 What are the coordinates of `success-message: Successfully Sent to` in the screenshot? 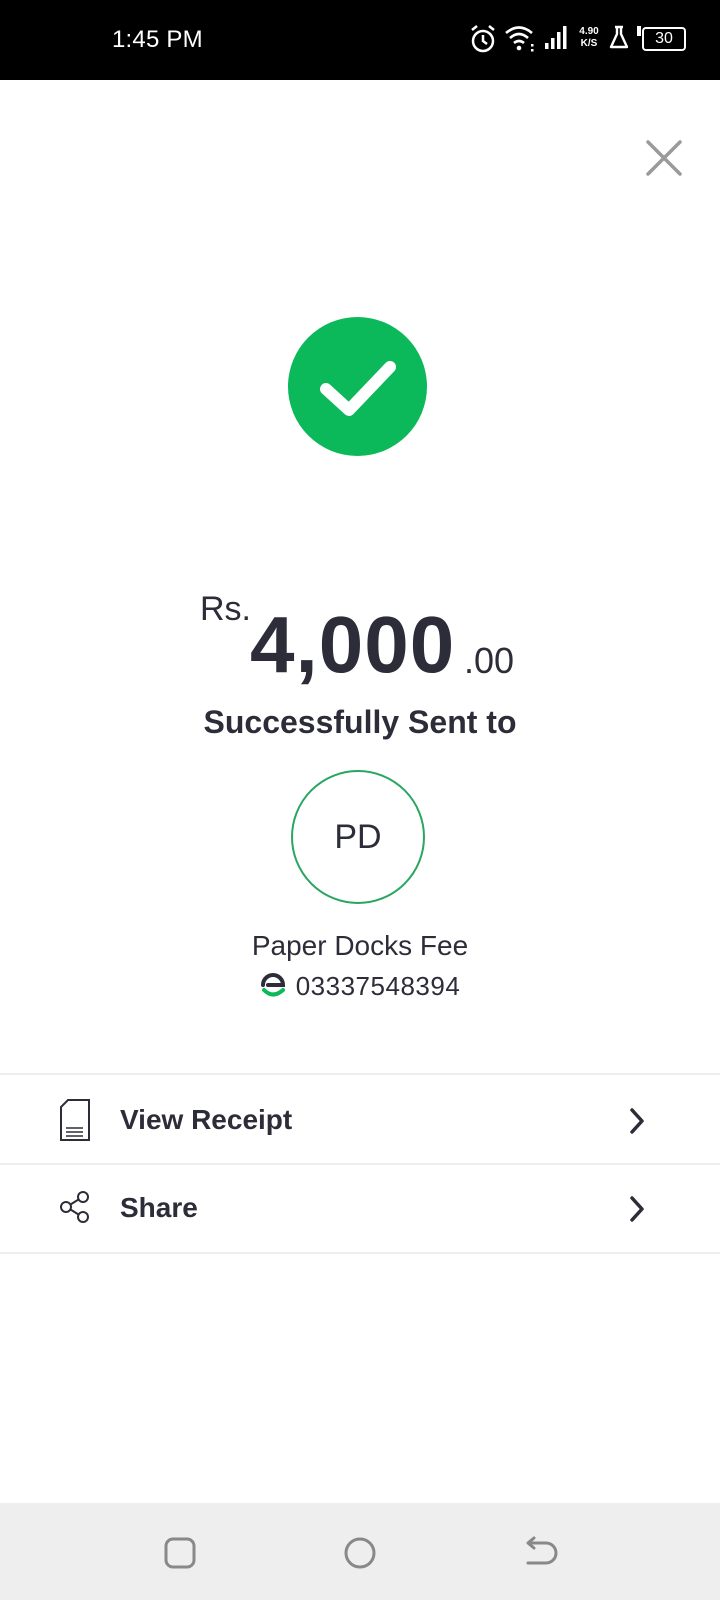 It's located at (360, 722).